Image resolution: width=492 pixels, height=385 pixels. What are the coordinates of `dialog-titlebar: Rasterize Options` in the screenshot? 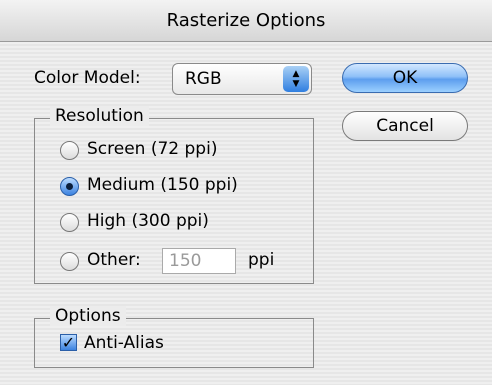 It's located at (246, 21).